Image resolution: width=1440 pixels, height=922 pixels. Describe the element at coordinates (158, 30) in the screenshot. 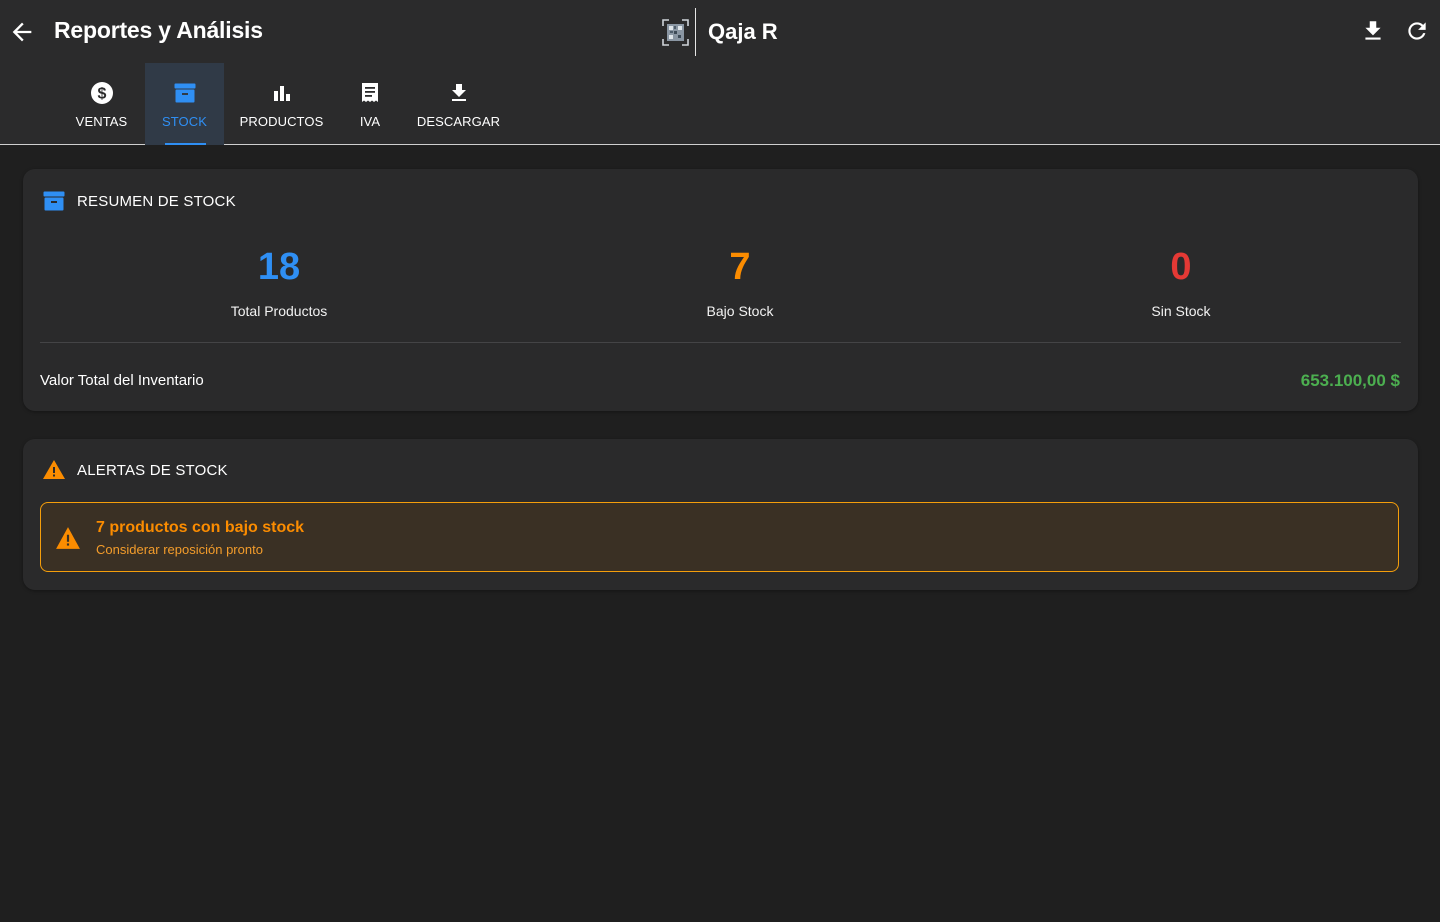

I see `page-title: Reportes y Análisis` at that location.